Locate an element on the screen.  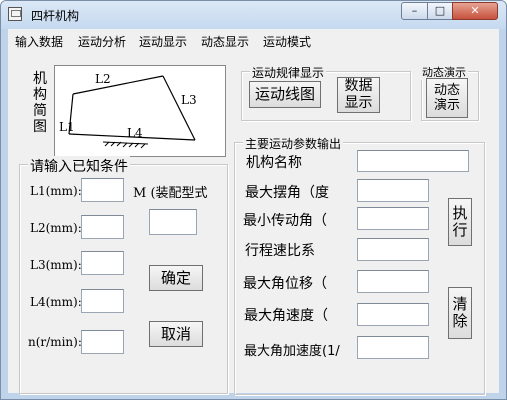
close-button: ✕ is located at coordinates (475, 11).